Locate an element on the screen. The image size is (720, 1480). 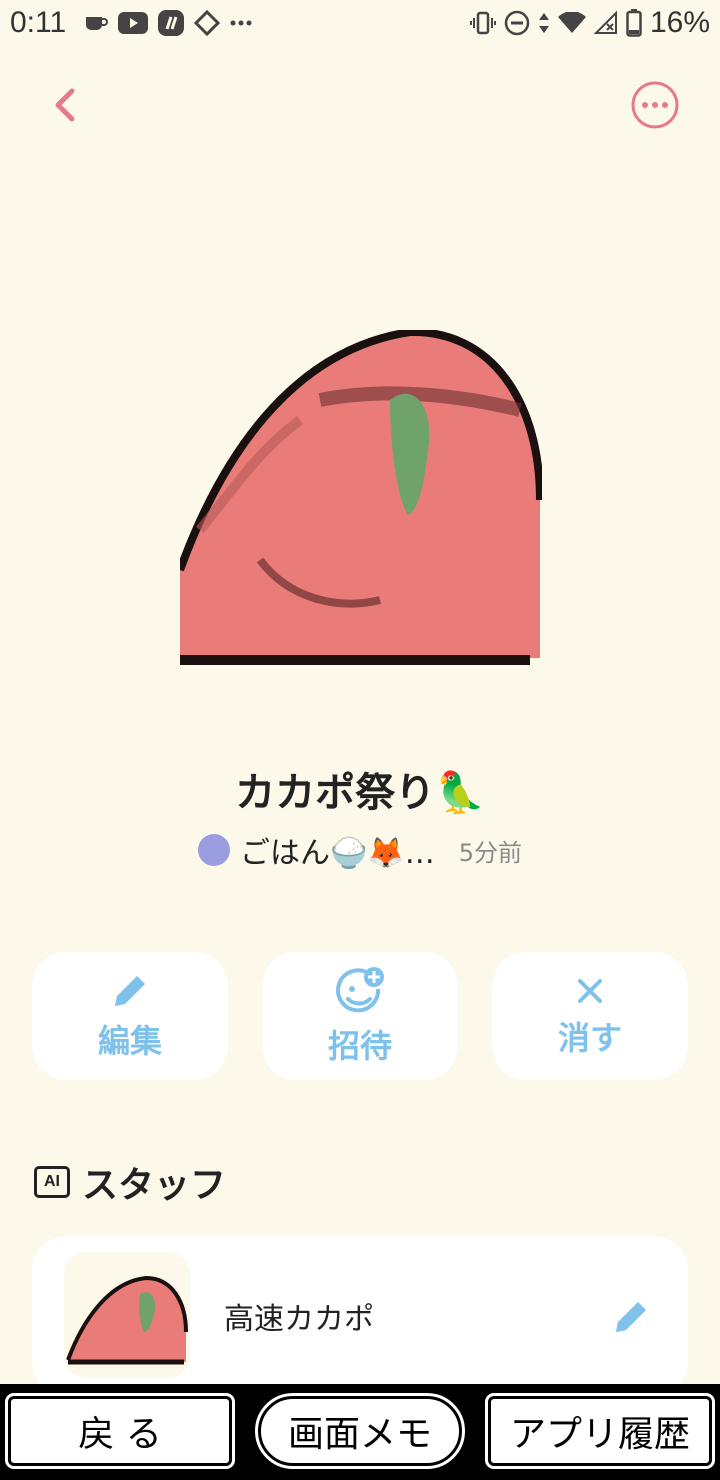
diamond-icon is located at coordinates (207, 23).